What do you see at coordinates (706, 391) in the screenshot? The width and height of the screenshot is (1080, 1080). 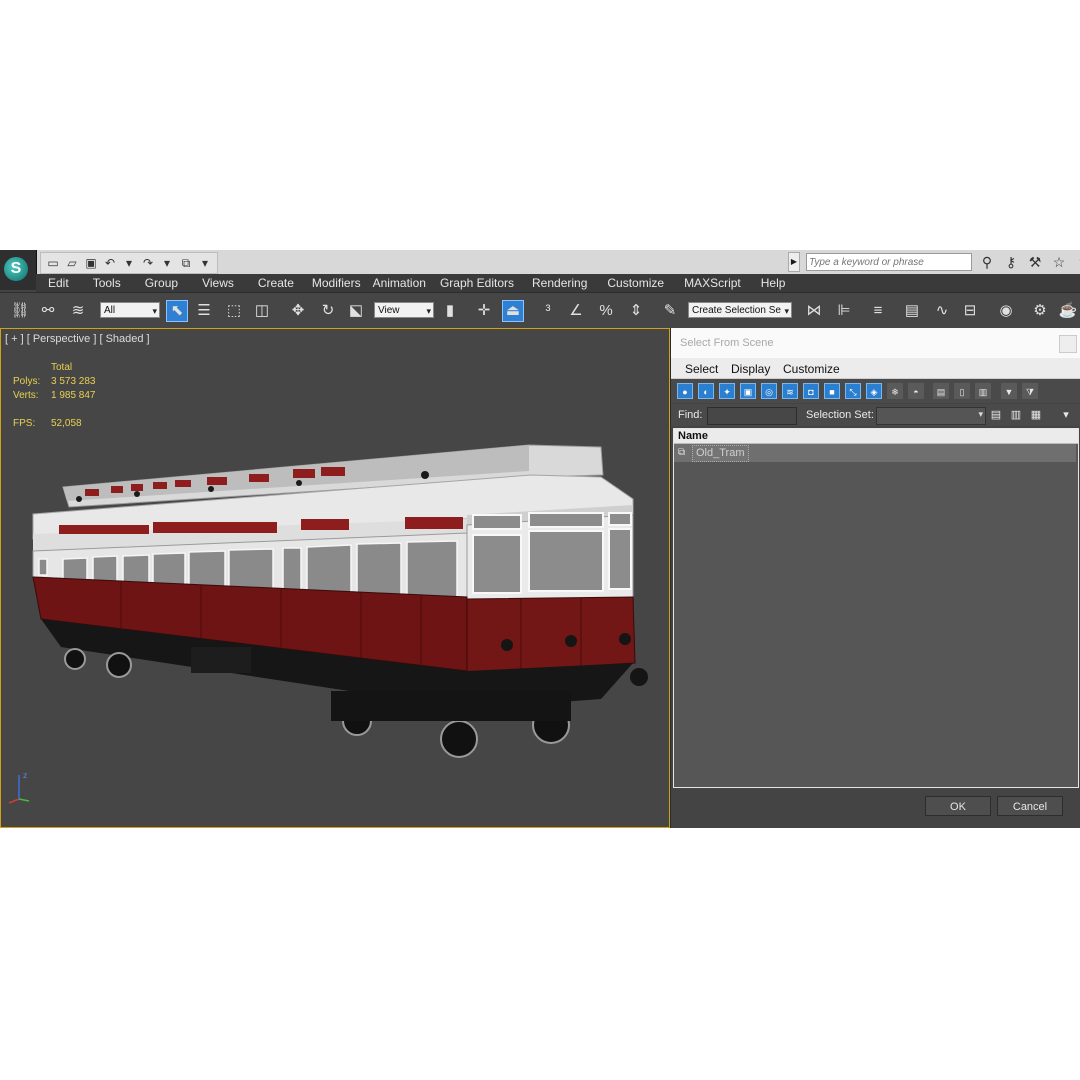 I see `shapes-filter-icon: ◐` at bounding box center [706, 391].